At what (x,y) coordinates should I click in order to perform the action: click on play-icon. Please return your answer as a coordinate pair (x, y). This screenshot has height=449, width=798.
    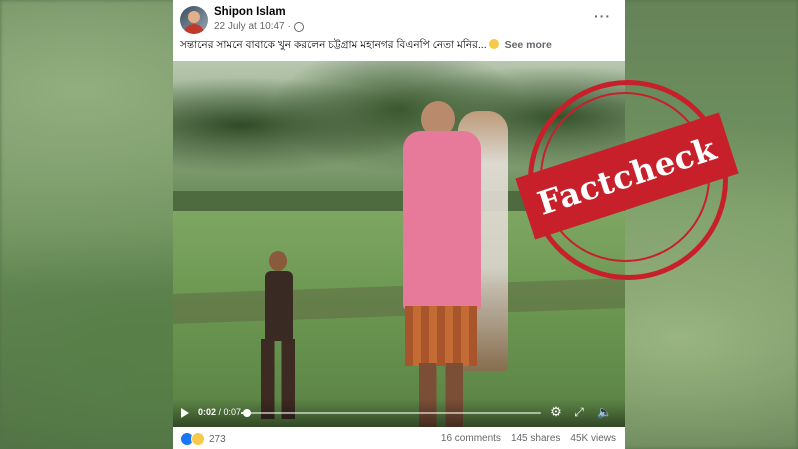
    Looking at the image, I should click on (185, 413).